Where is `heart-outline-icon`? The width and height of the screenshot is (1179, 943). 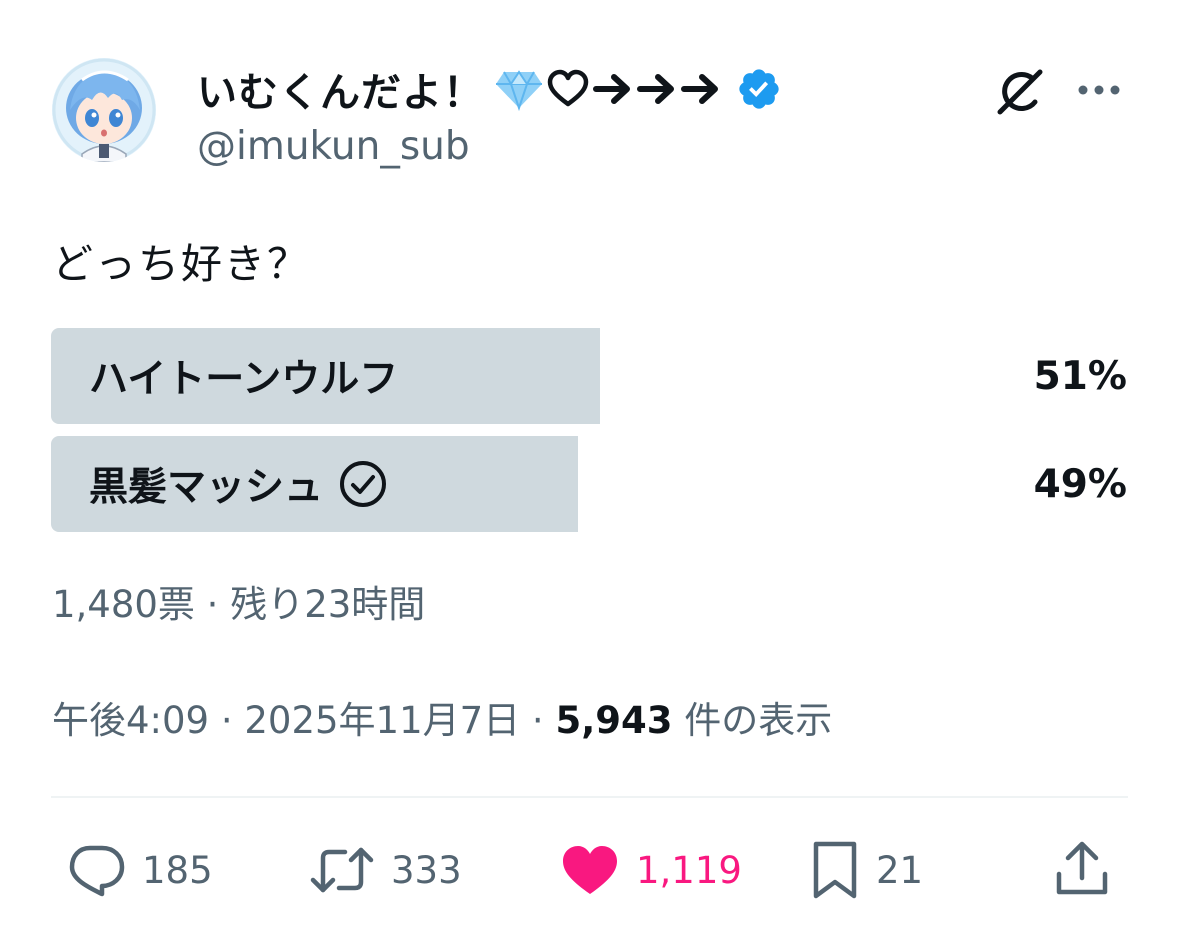
heart-outline-icon is located at coordinates (568, 88).